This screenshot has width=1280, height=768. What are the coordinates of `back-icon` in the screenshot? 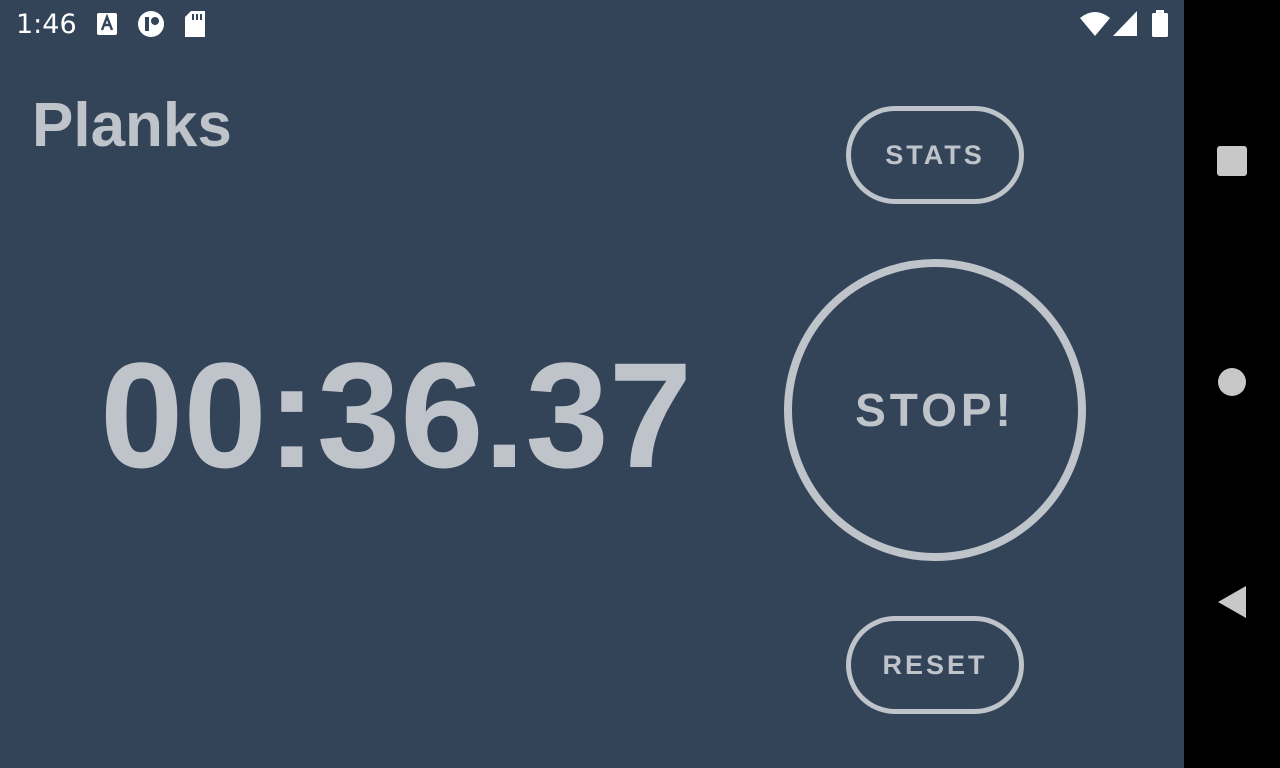 It's located at (1232, 604).